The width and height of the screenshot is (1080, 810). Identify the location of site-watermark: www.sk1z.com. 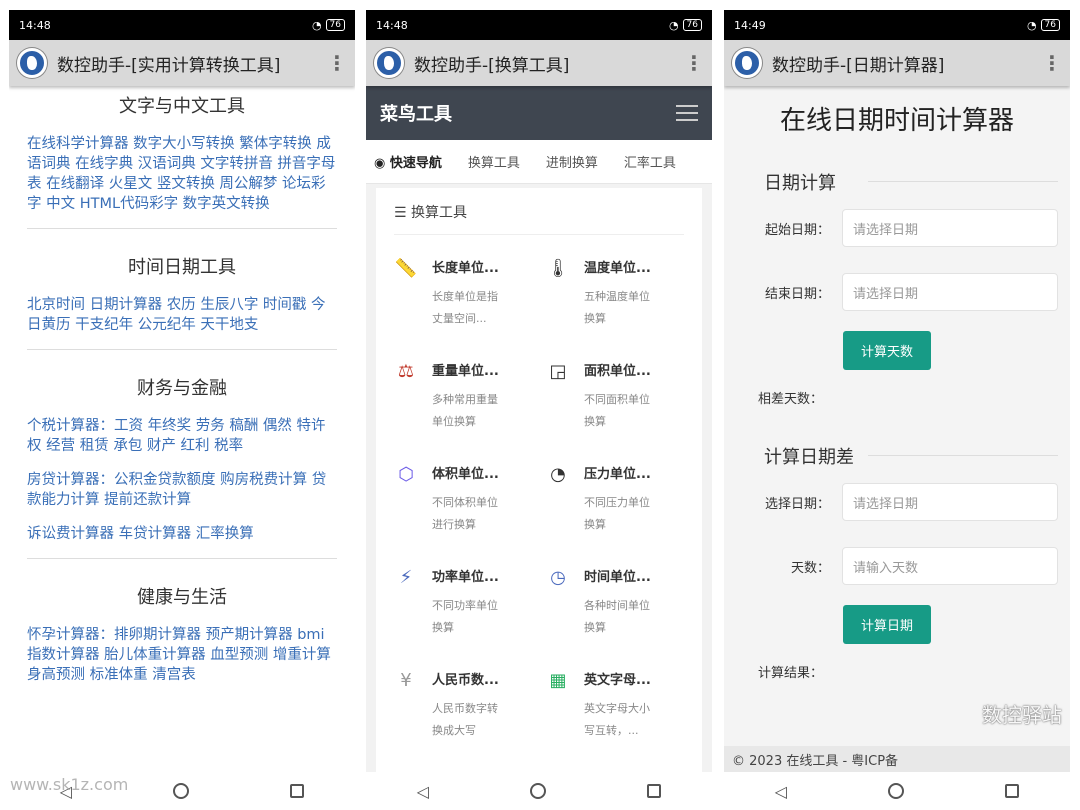
(69, 784).